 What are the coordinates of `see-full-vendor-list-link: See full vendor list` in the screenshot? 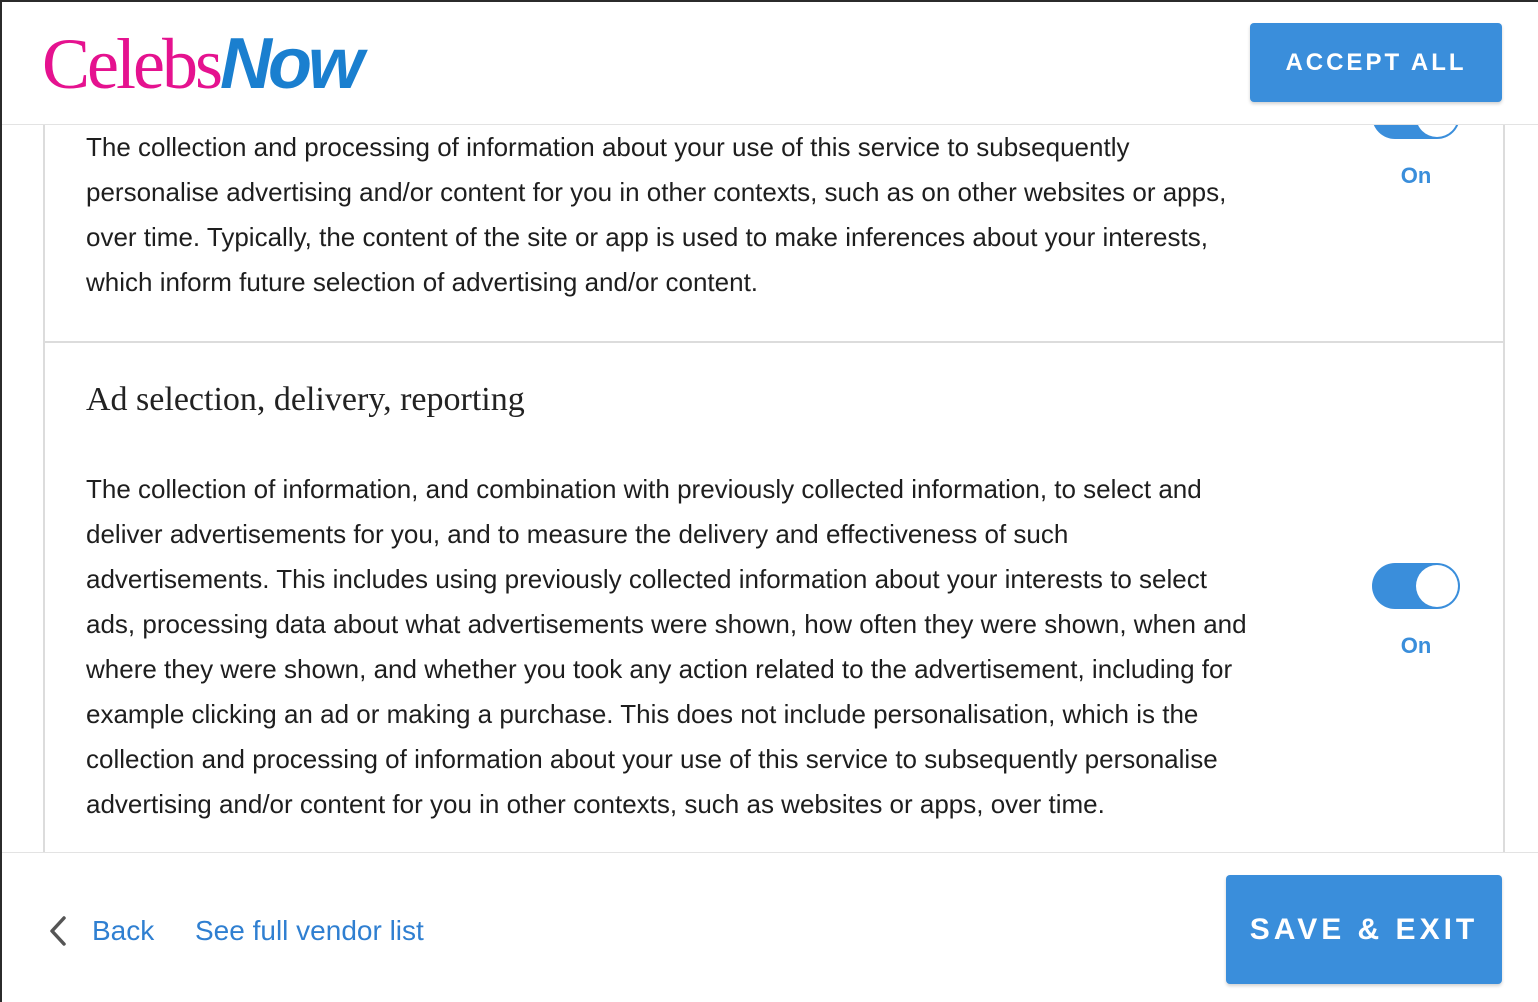 It's located at (309, 931).